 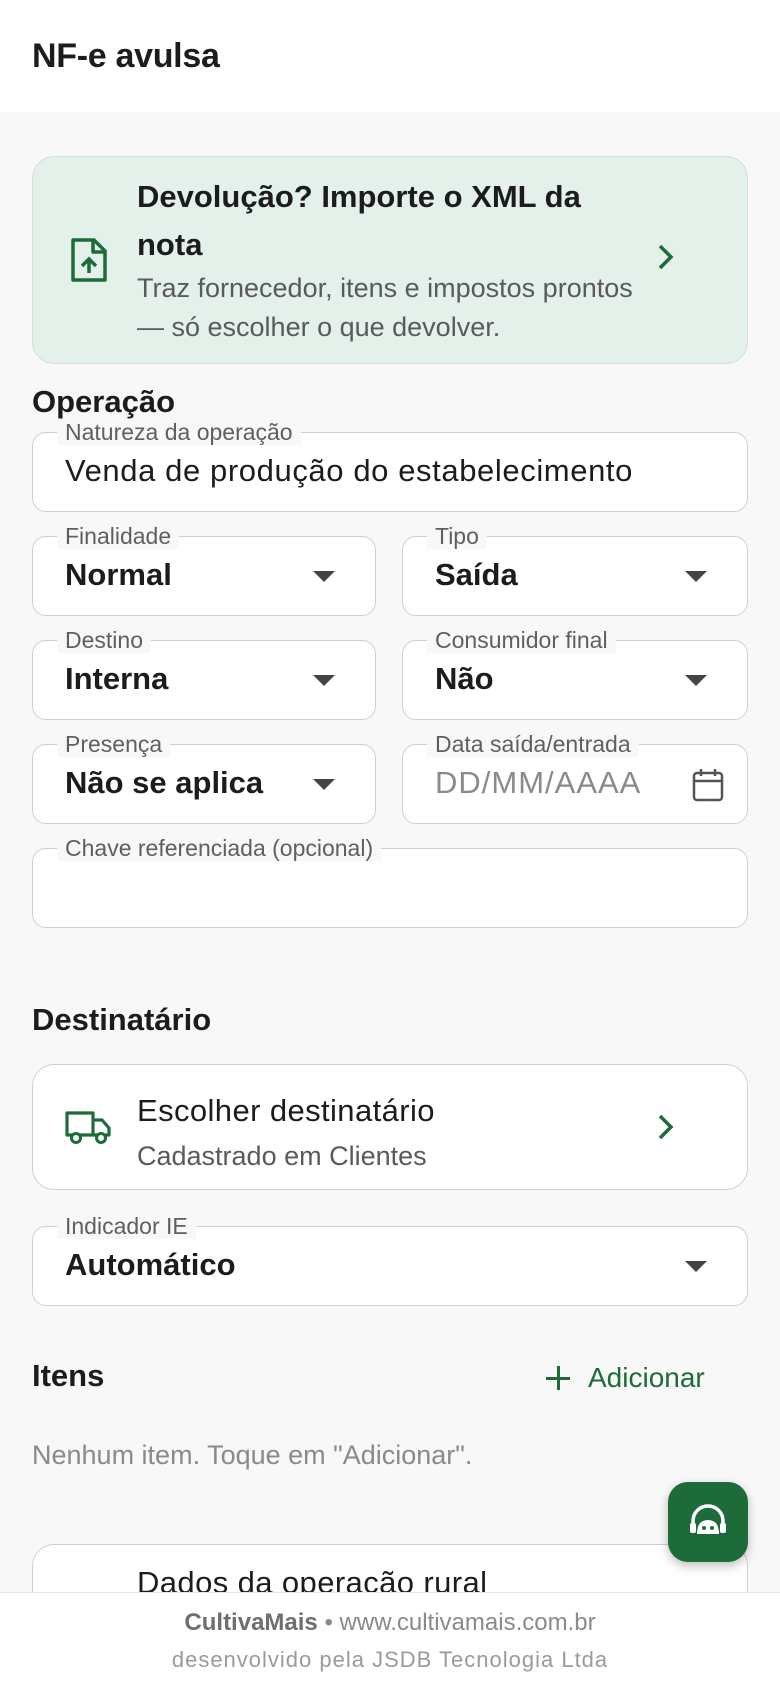 I want to click on add-item-button: Adicionar, so click(x=625, y=1378).